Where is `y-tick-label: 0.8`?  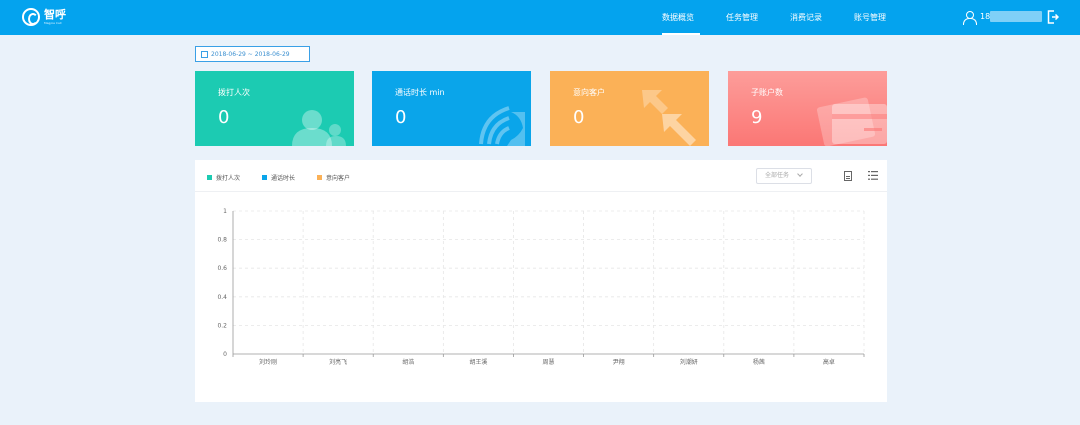 y-tick-label: 0.8 is located at coordinates (222, 240).